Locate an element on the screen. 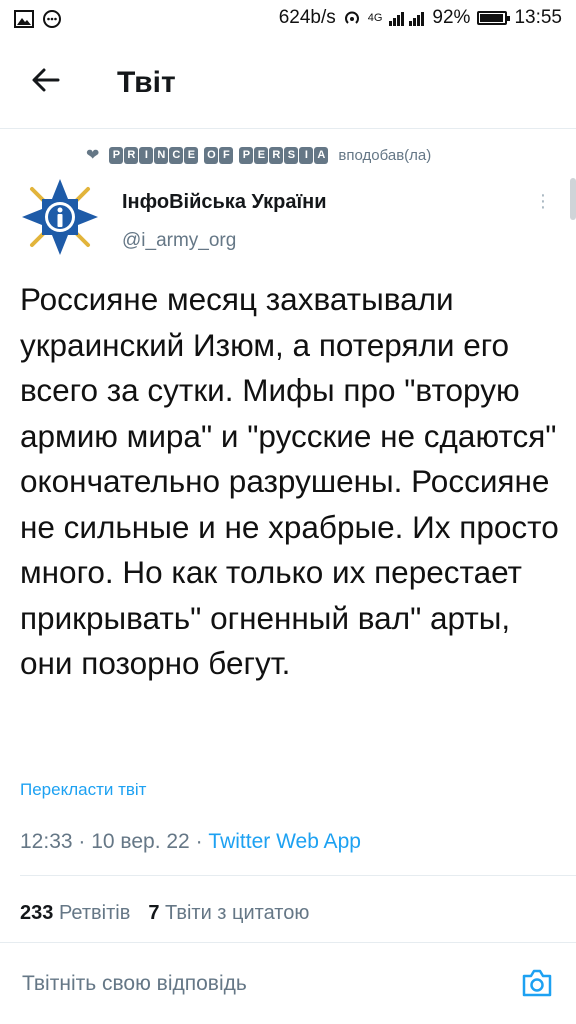  name-word-2: OF is located at coordinates (219, 155).